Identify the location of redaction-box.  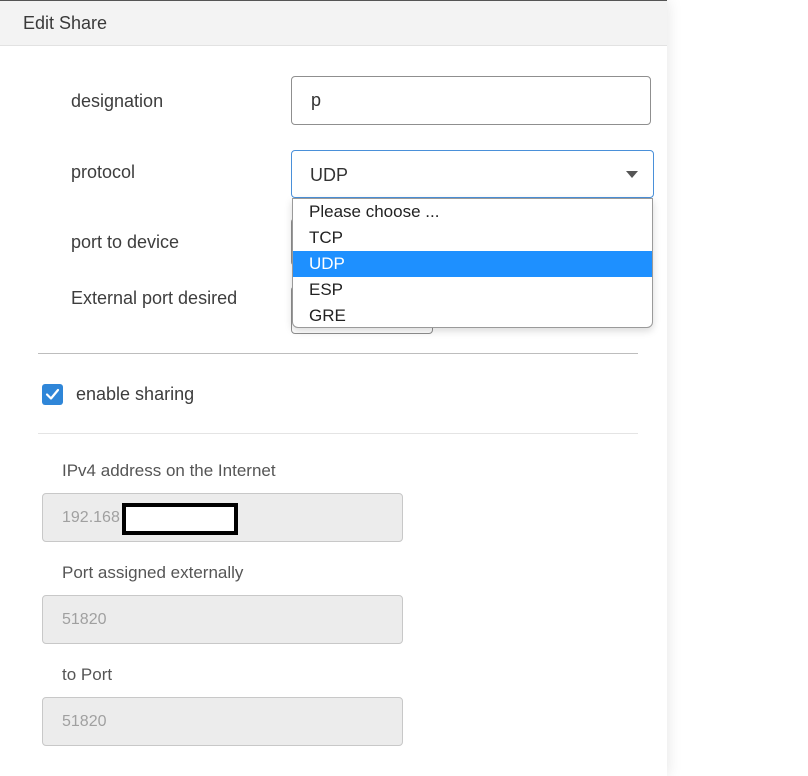
(180, 519).